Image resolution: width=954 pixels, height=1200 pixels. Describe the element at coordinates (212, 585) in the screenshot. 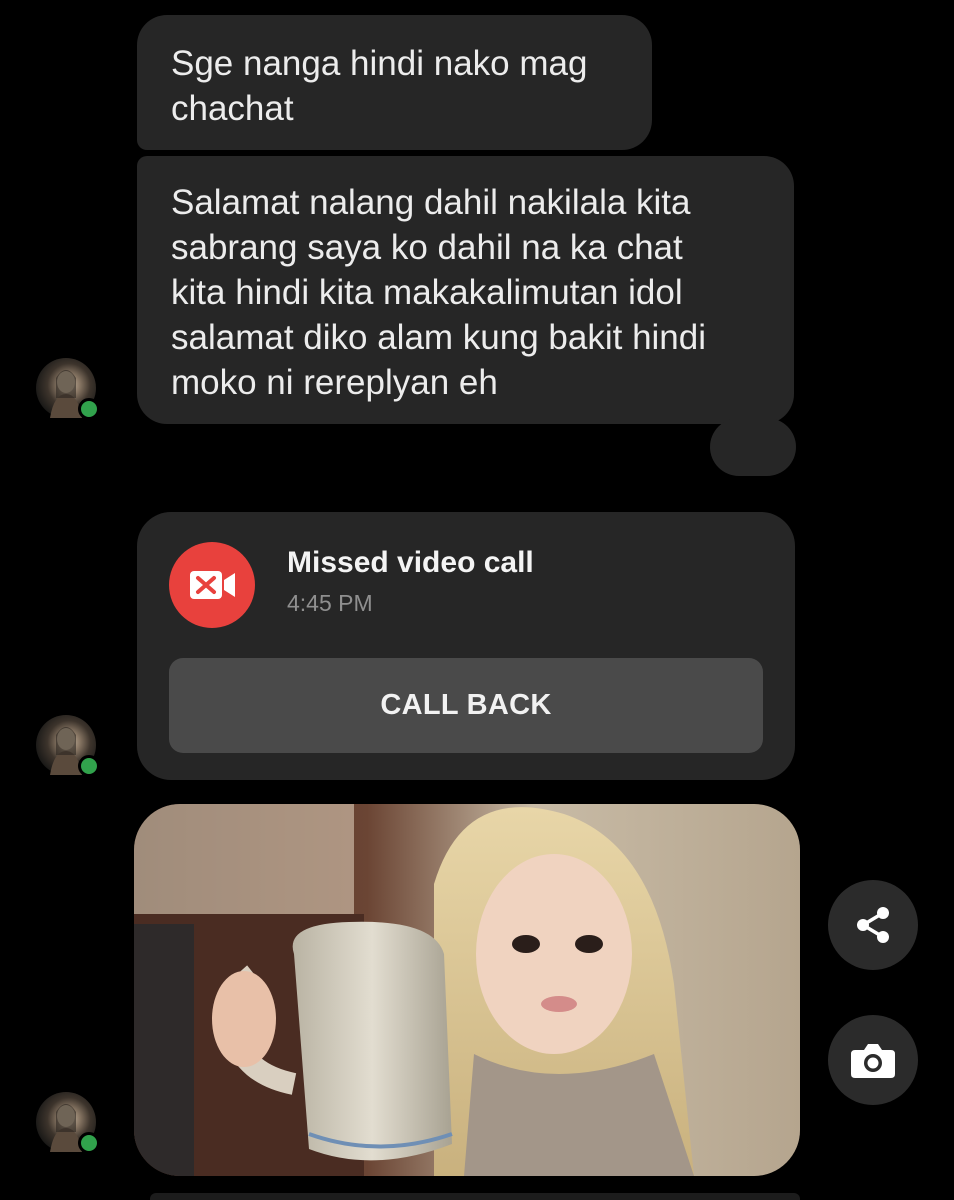

I see `missed-video-call-icon` at that location.